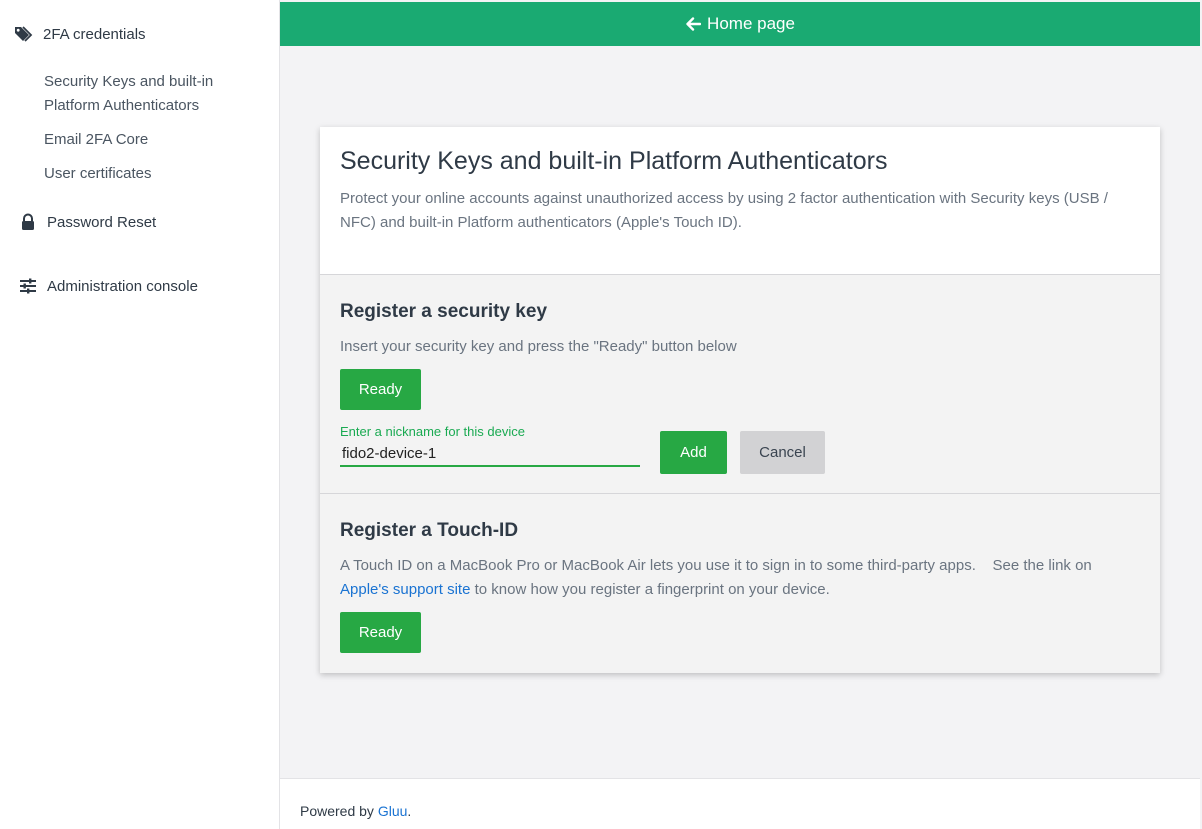 The image size is (1202, 829). Describe the element at coordinates (380, 632) in the screenshot. I see `touch-id-ready-button: Ready` at that location.